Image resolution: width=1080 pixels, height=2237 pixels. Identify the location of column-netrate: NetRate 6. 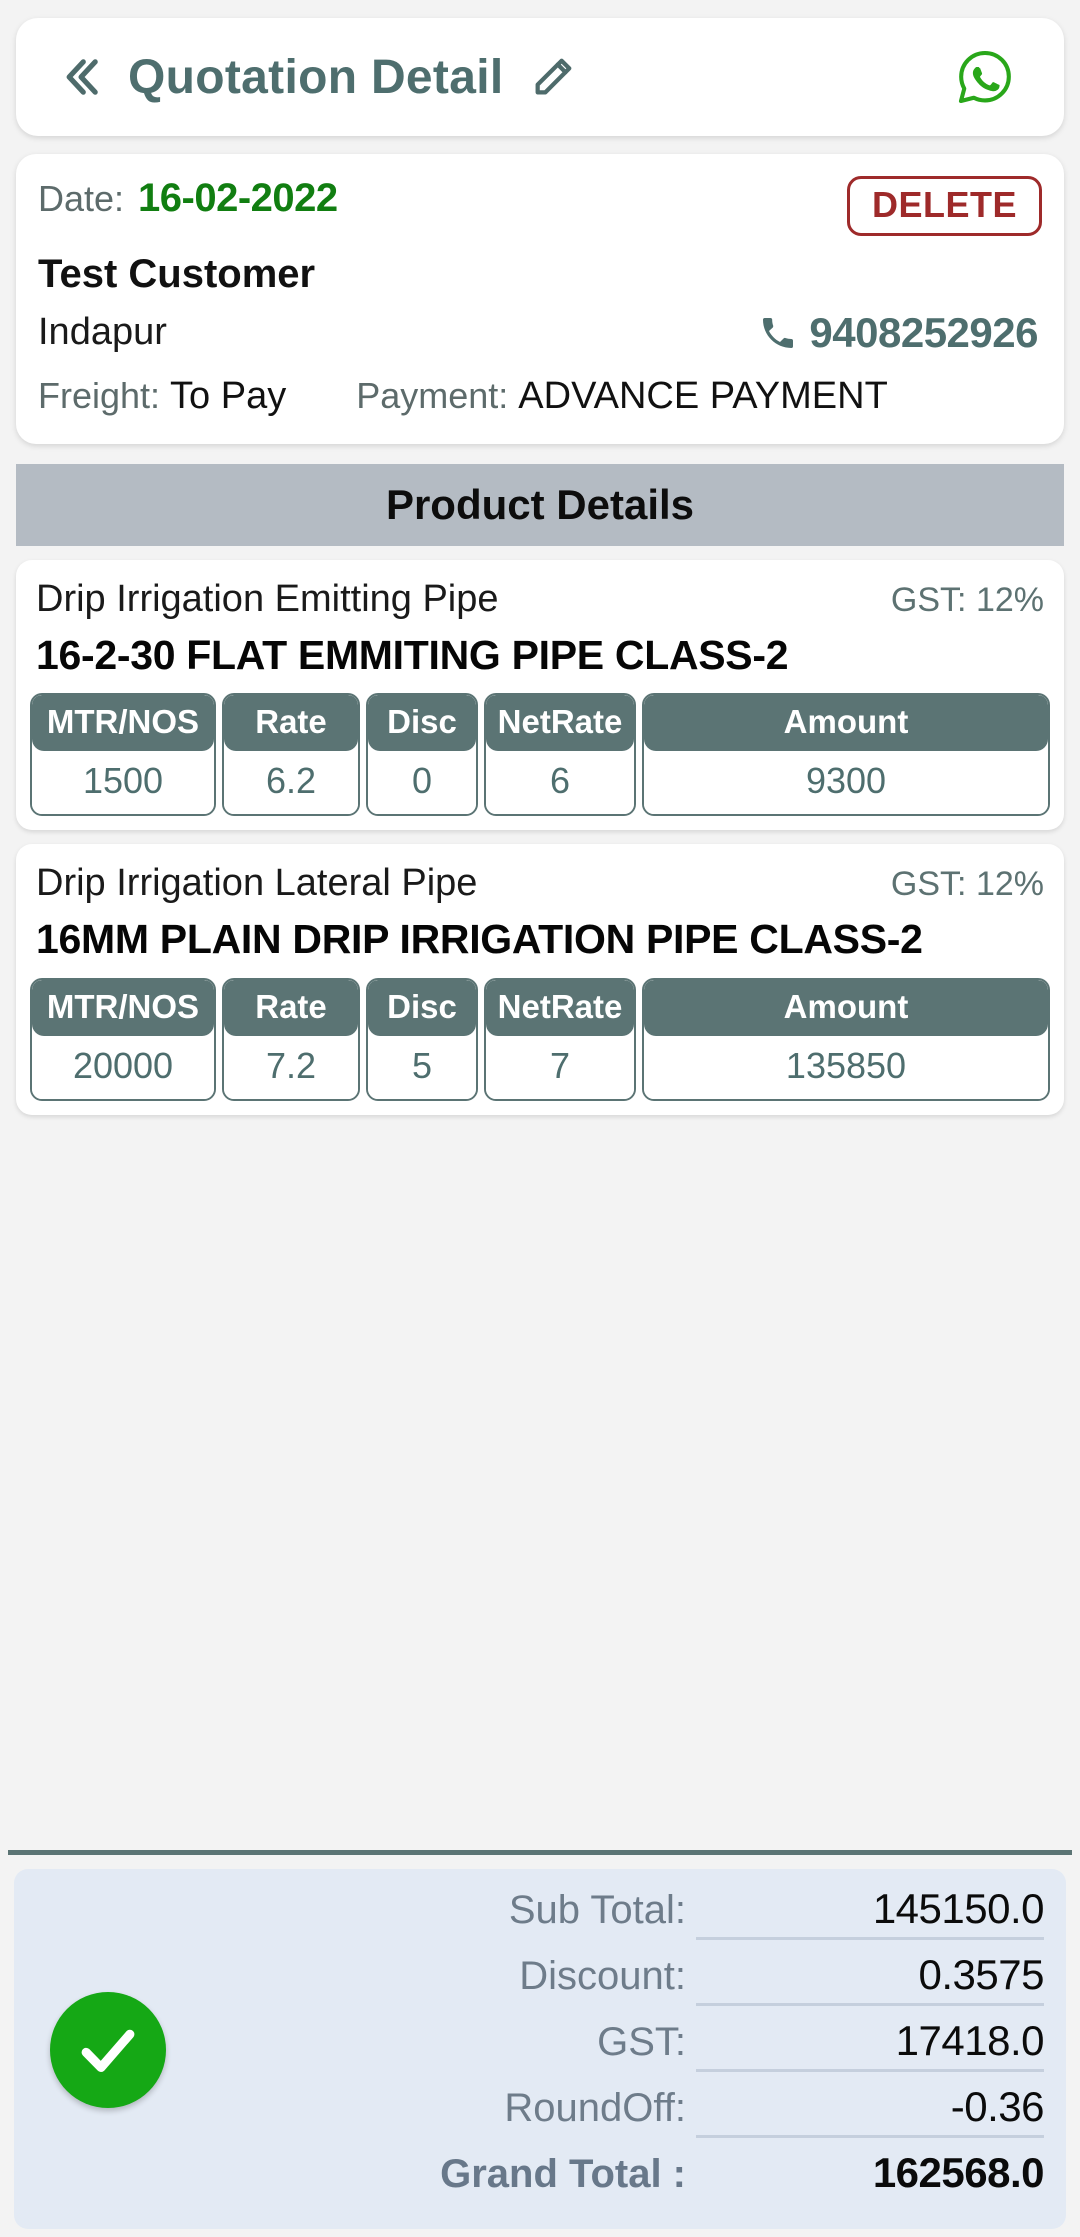
(560, 755).